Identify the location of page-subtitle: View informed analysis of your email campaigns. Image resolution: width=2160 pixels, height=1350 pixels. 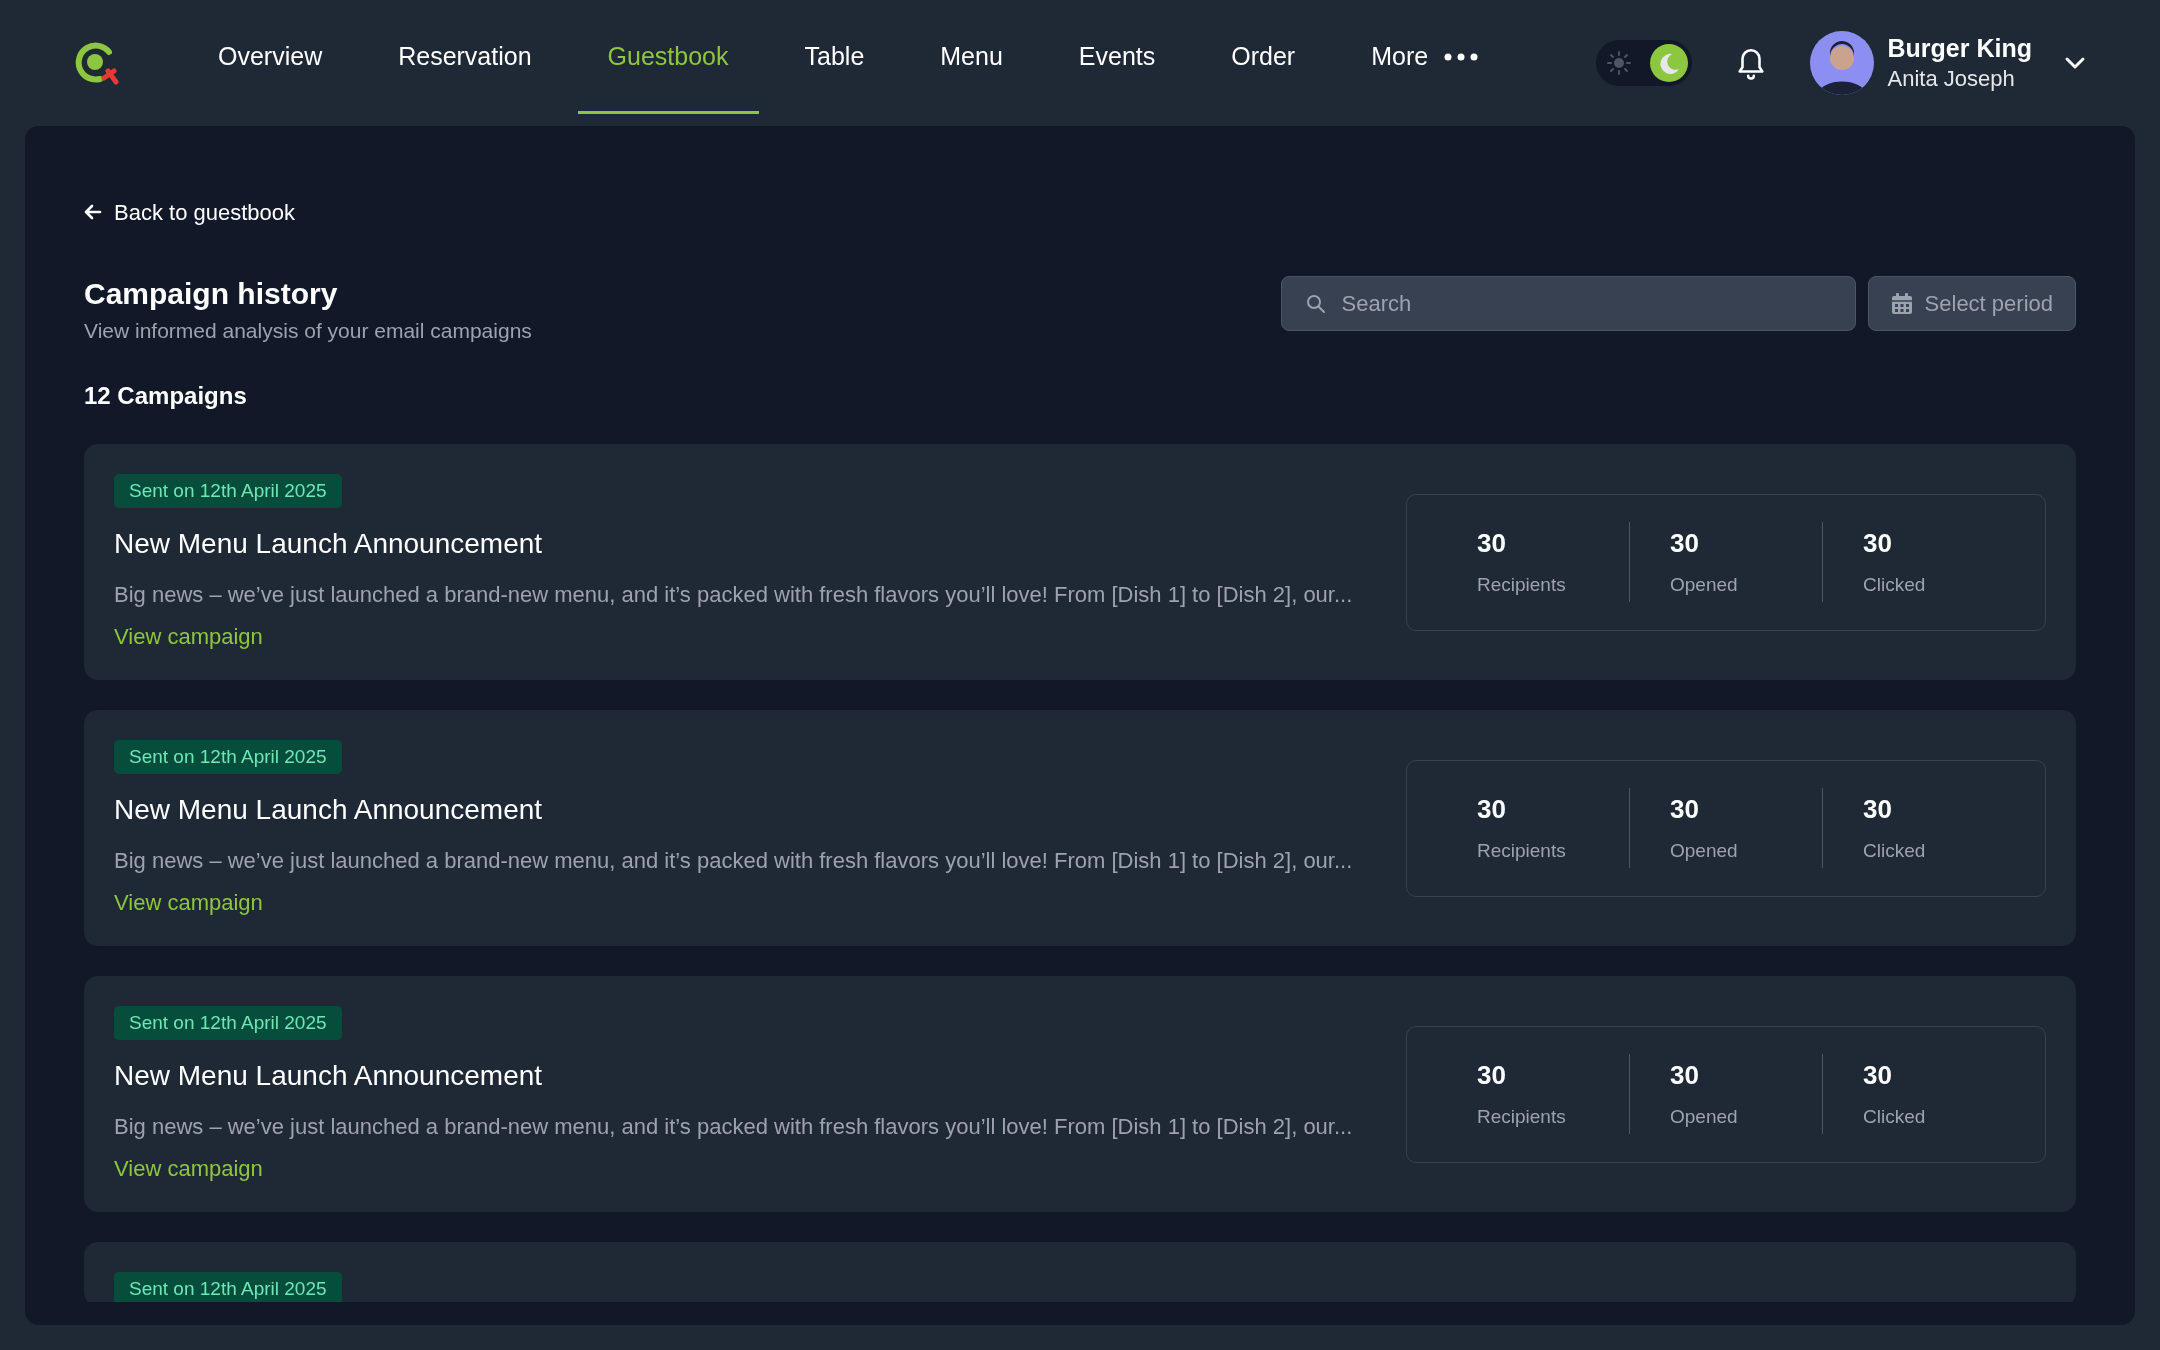
(308, 331).